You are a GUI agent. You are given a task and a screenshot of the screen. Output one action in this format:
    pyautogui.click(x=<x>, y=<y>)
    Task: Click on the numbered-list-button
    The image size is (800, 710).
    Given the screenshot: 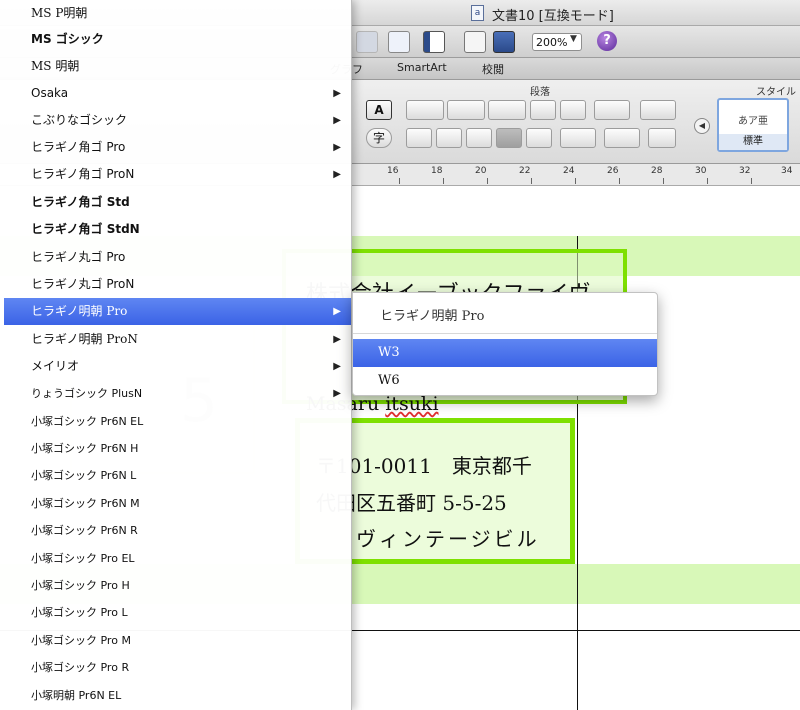 What is the action you would take?
    pyautogui.click(x=466, y=110)
    